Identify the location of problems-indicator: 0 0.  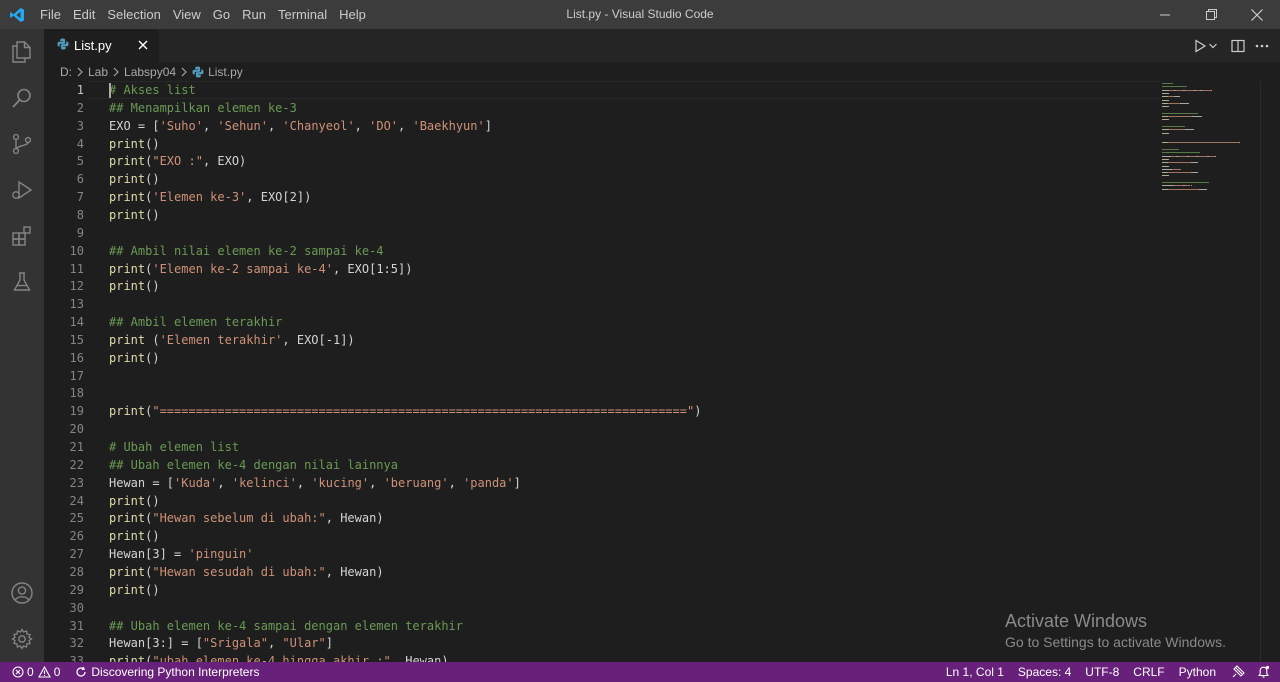
(32, 672).